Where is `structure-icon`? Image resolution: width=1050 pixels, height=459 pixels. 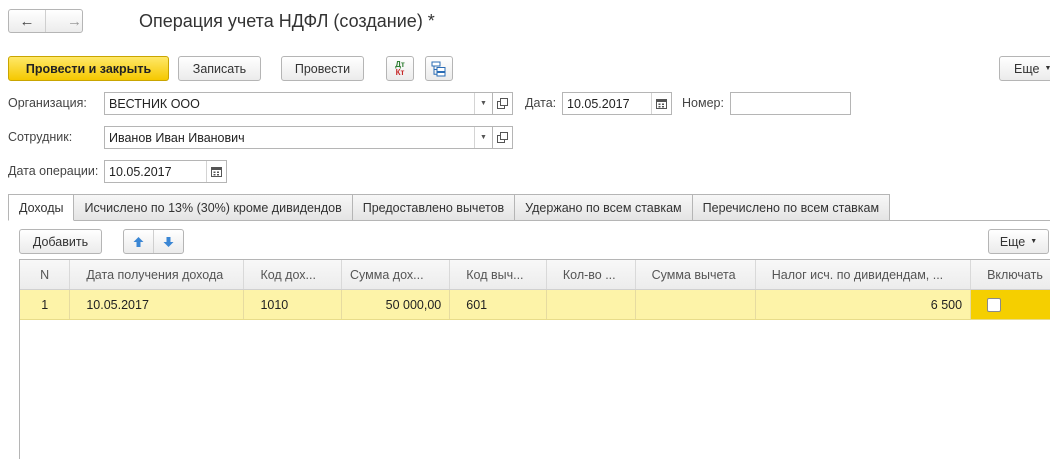 structure-icon is located at coordinates (438, 68).